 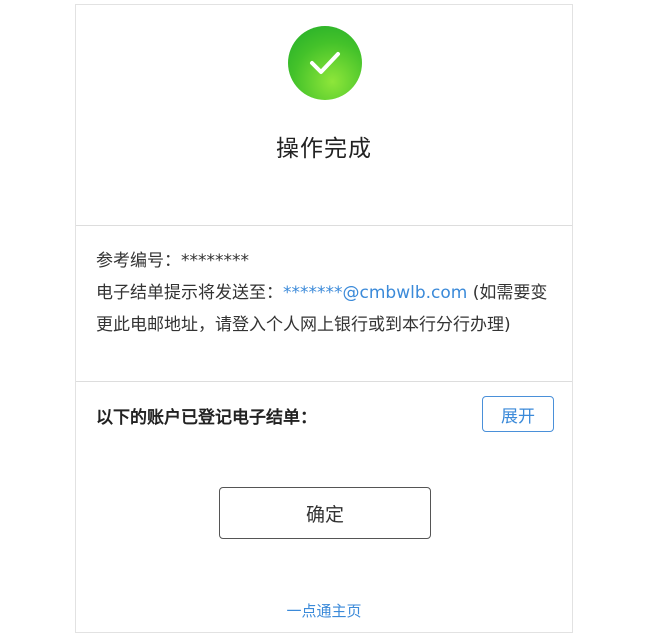 I want to click on reference-value: ********, so click(x=215, y=261).